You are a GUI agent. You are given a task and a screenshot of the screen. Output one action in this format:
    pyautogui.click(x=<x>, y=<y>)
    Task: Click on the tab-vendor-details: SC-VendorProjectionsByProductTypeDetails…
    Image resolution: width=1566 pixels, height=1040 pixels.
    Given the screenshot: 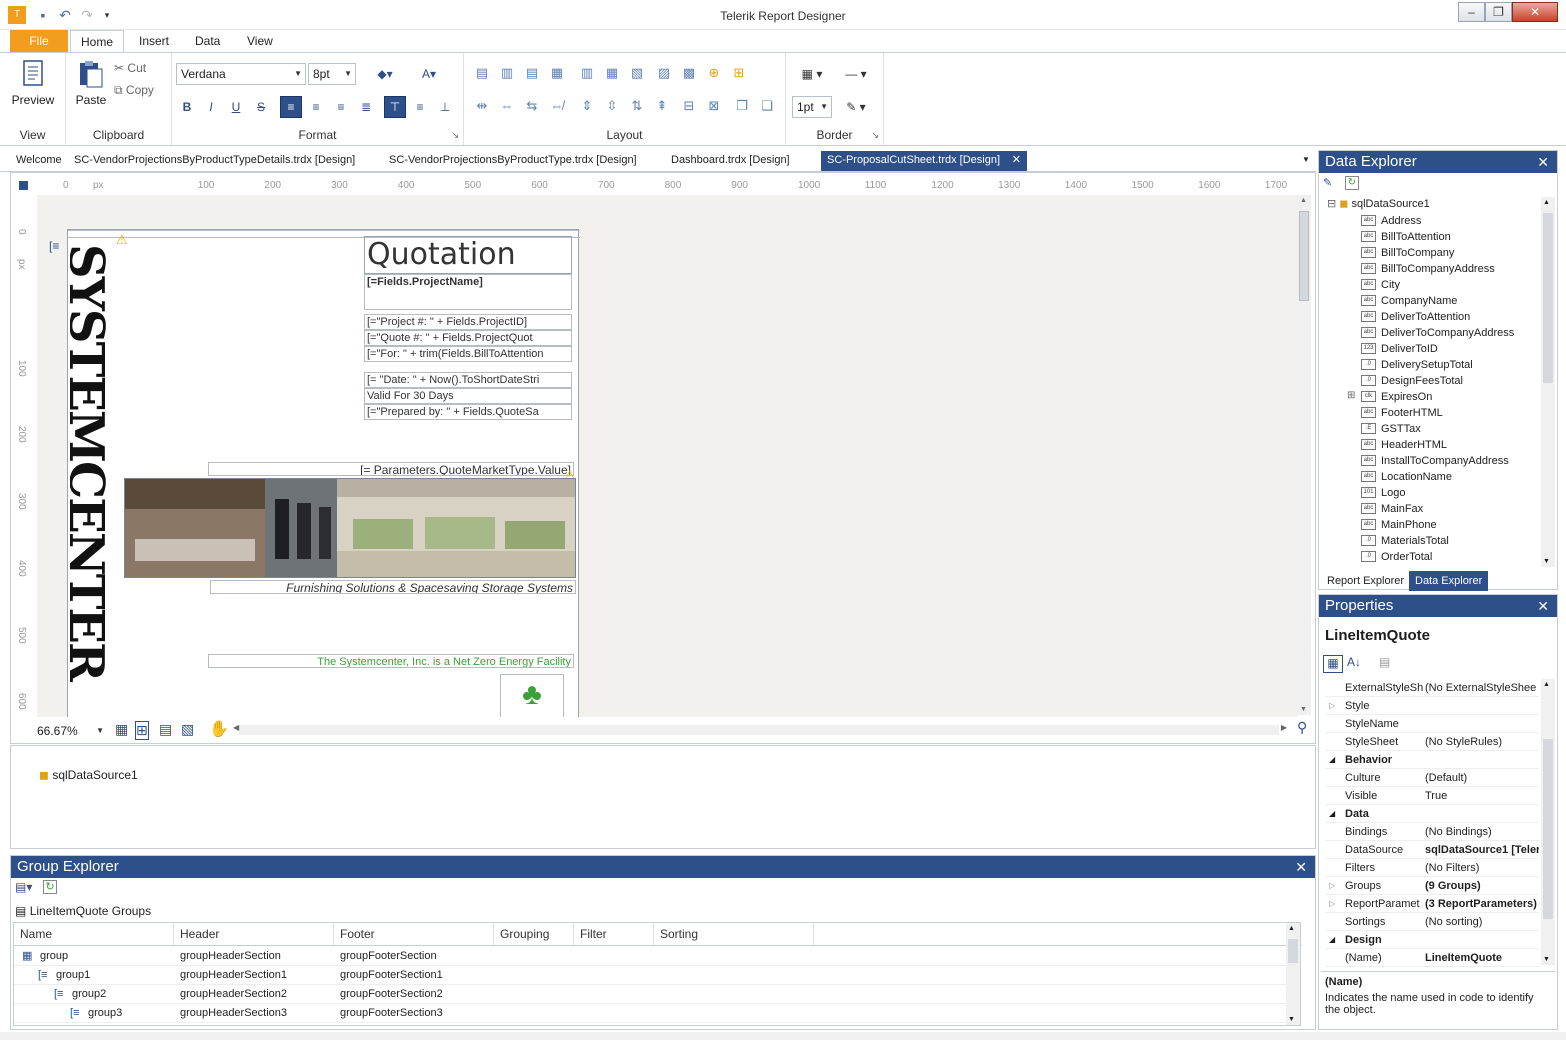 What is the action you would take?
    pyautogui.click(x=214, y=161)
    